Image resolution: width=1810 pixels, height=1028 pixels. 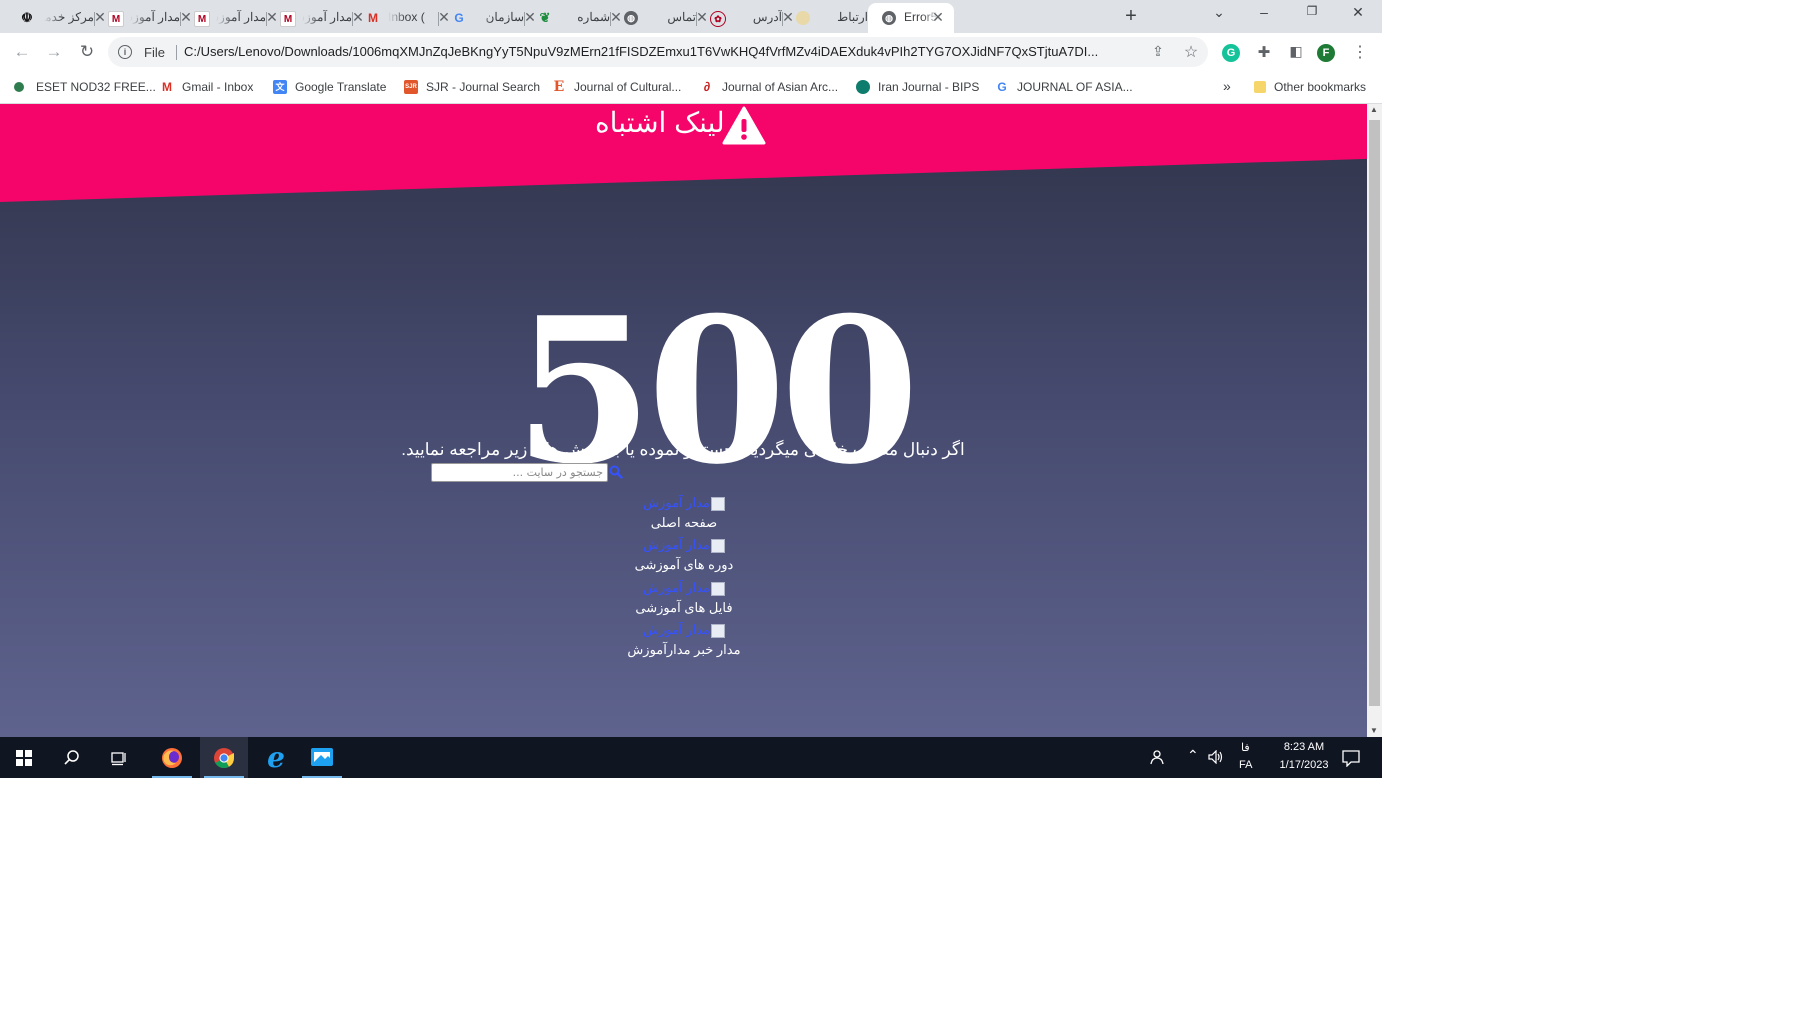 I want to click on tab: ◍ تماس ✕, so click(x=659, y=18).